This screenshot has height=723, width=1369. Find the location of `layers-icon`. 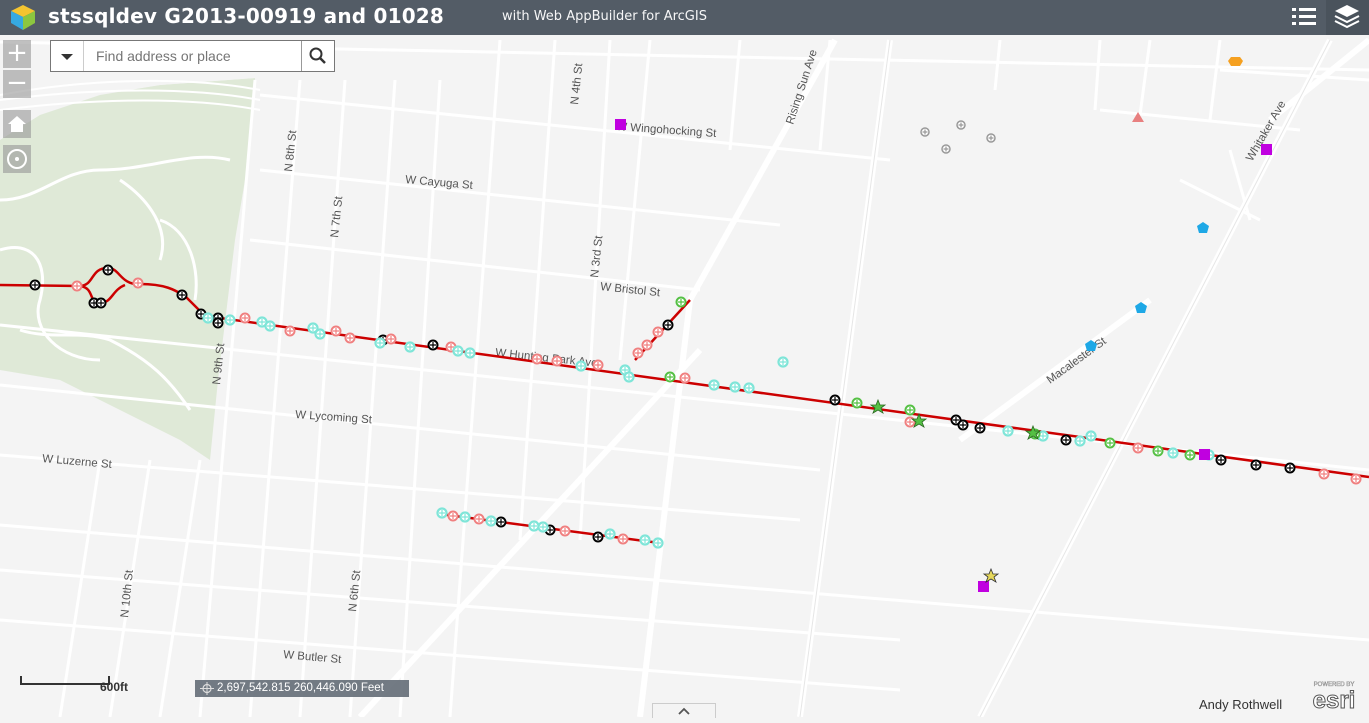

layers-icon is located at coordinates (1347, 17).